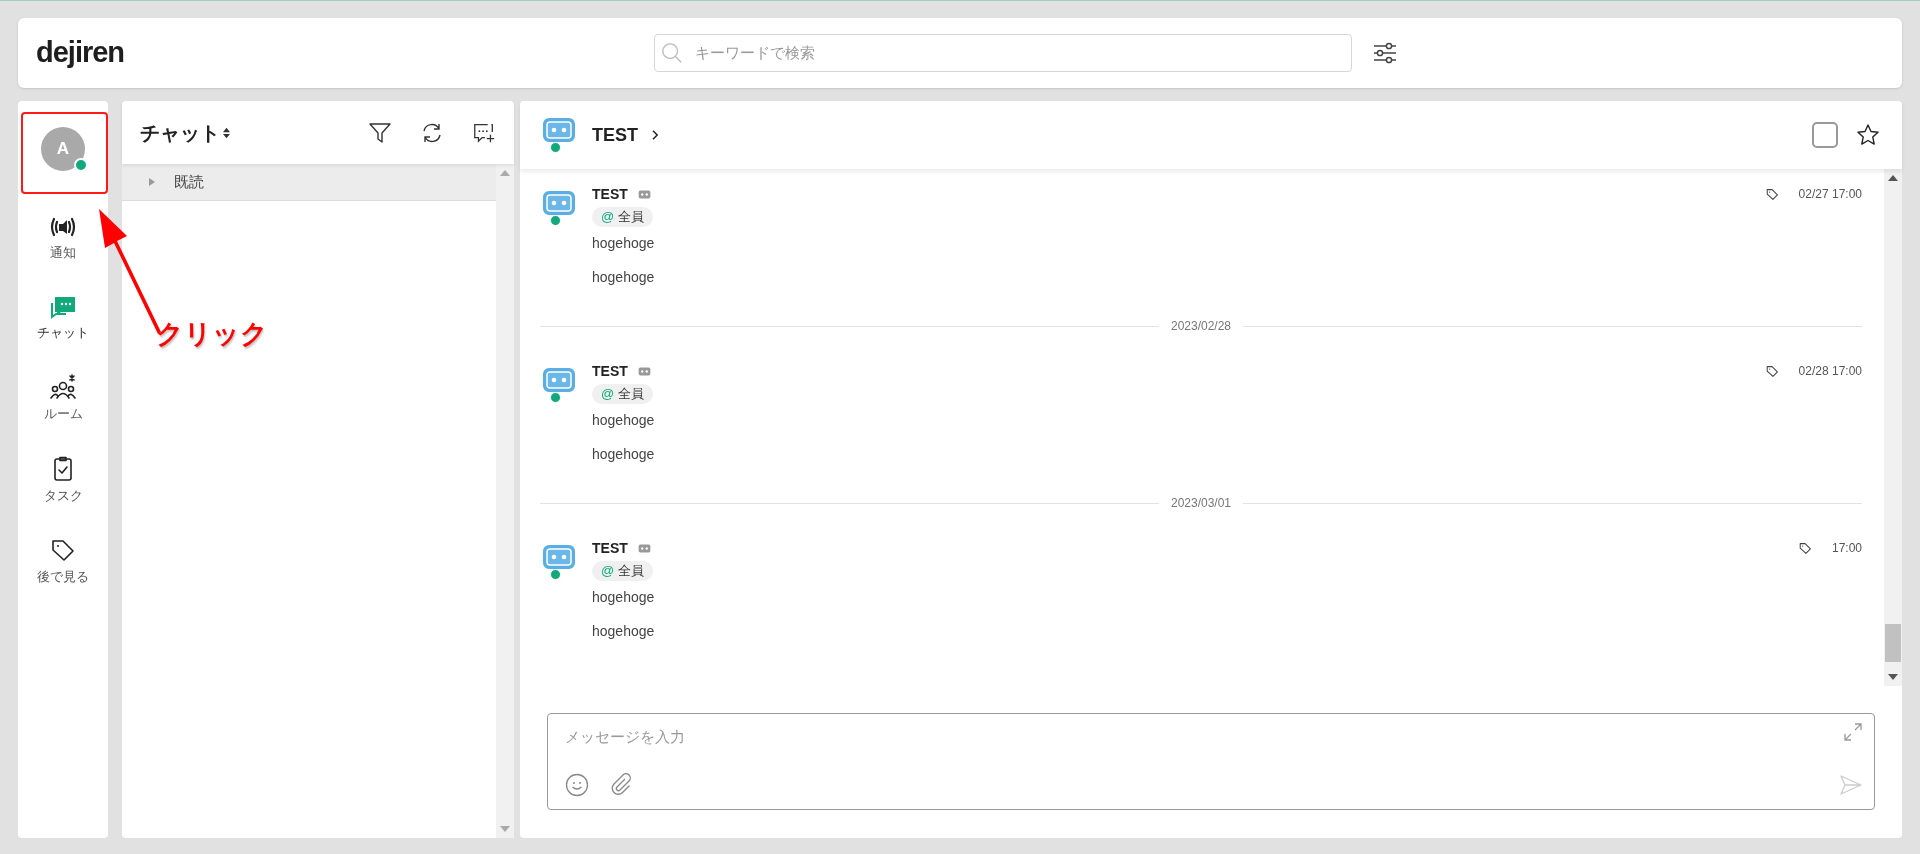  I want to click on conversation-title: TEST, so click(615, 135).